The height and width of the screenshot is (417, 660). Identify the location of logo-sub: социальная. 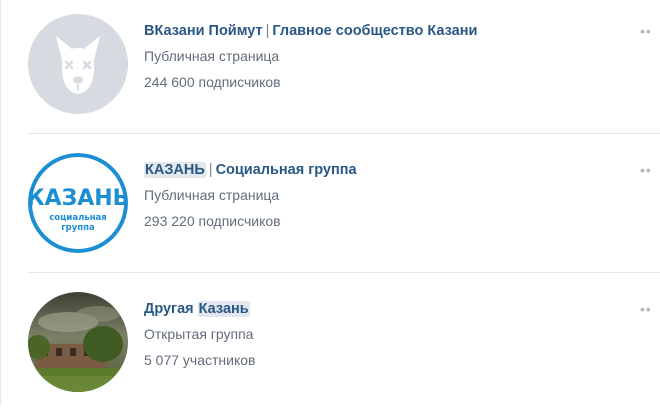
(78, 218).